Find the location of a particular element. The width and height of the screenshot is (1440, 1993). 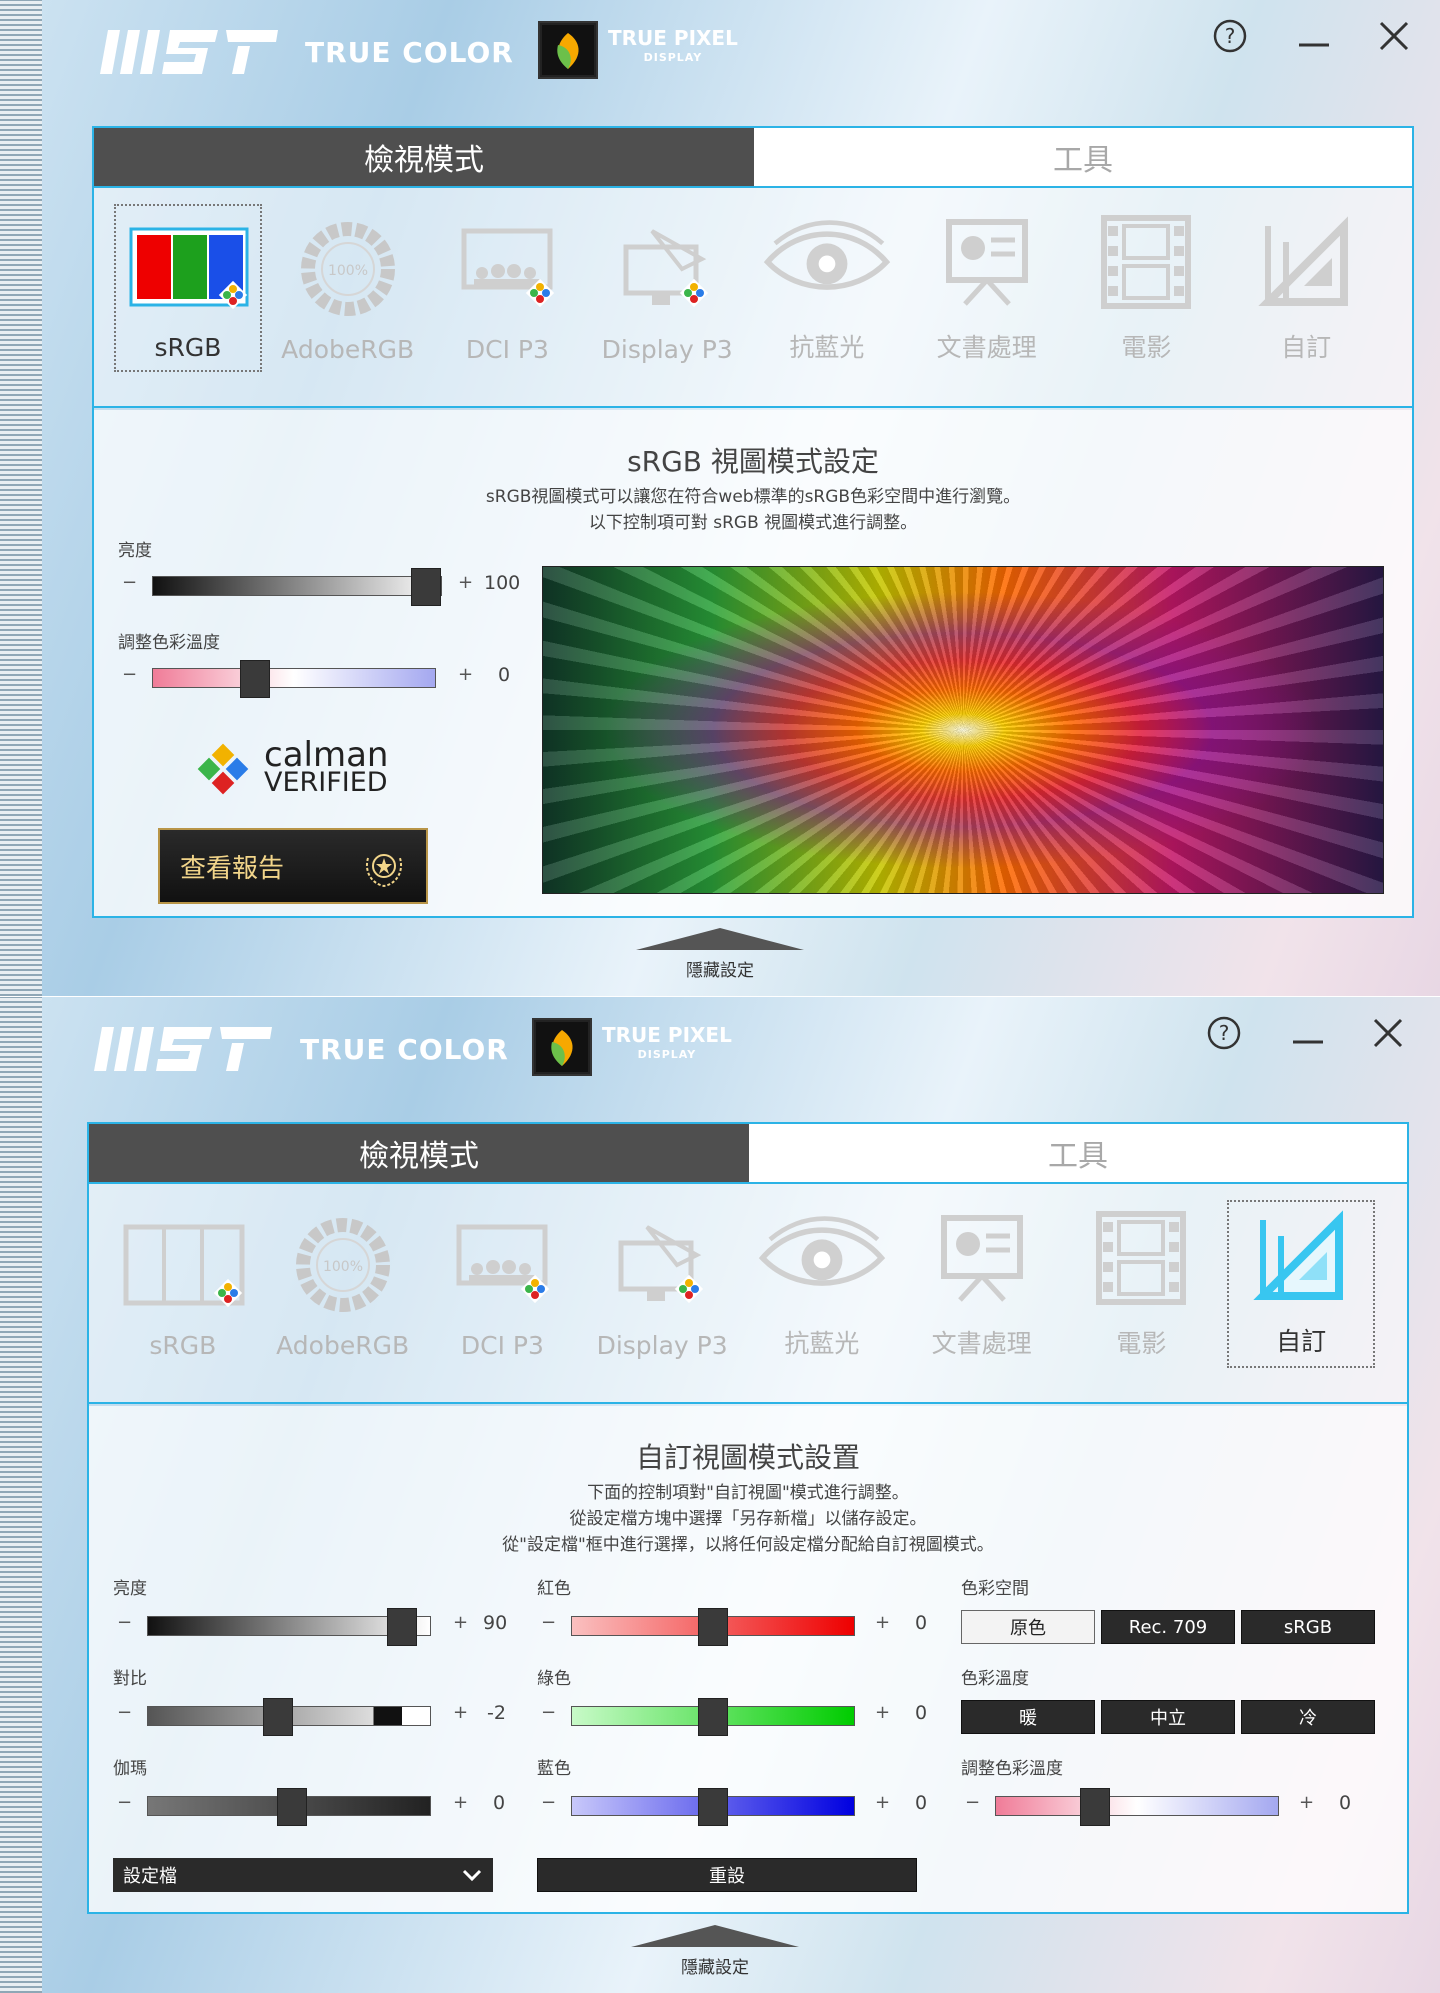

gamma-label: 伽瑪 is located at coordinates (130, 1769).